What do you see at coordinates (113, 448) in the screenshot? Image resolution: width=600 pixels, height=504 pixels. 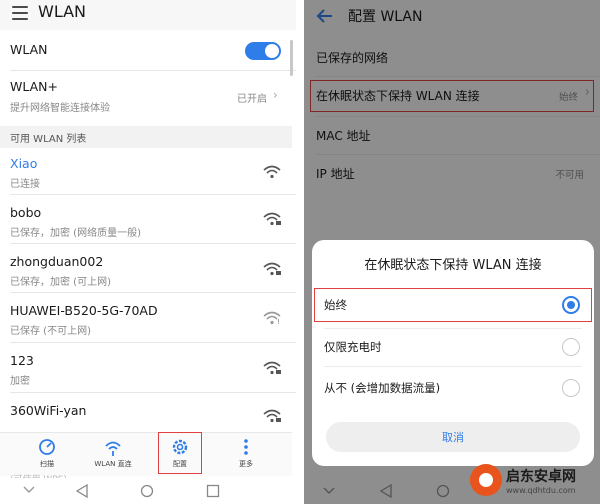 I see `wifi-direct-icon` at bounding box center [113, 448].